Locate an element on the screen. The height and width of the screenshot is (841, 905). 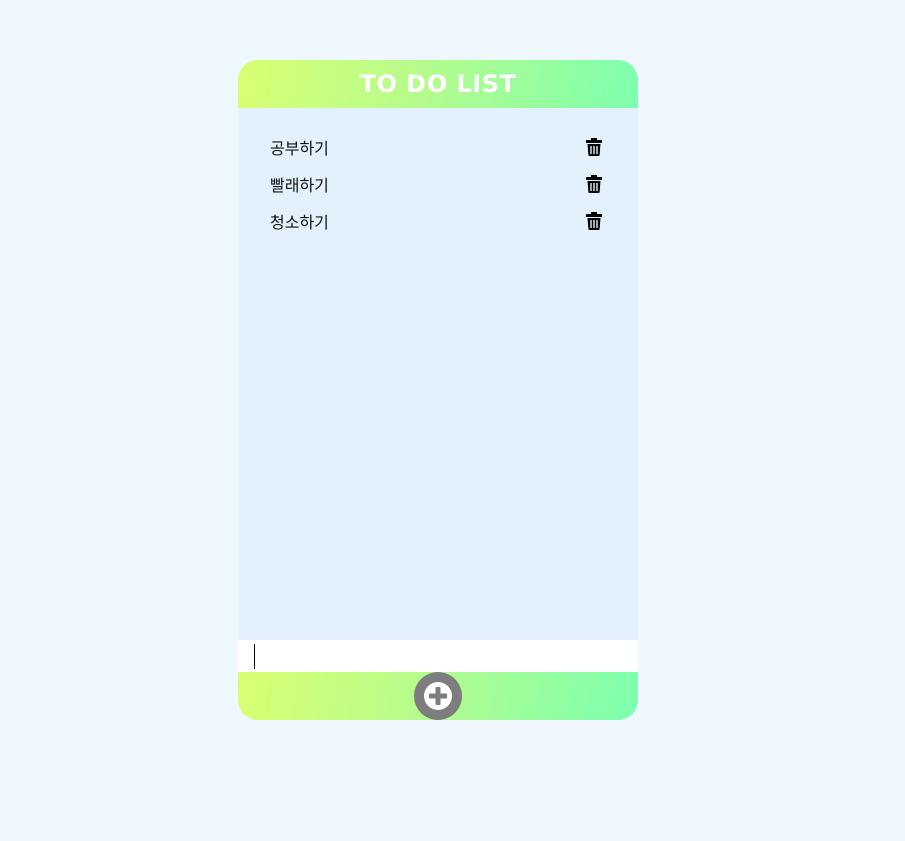
app-footer is located at coordinates (438, 696).